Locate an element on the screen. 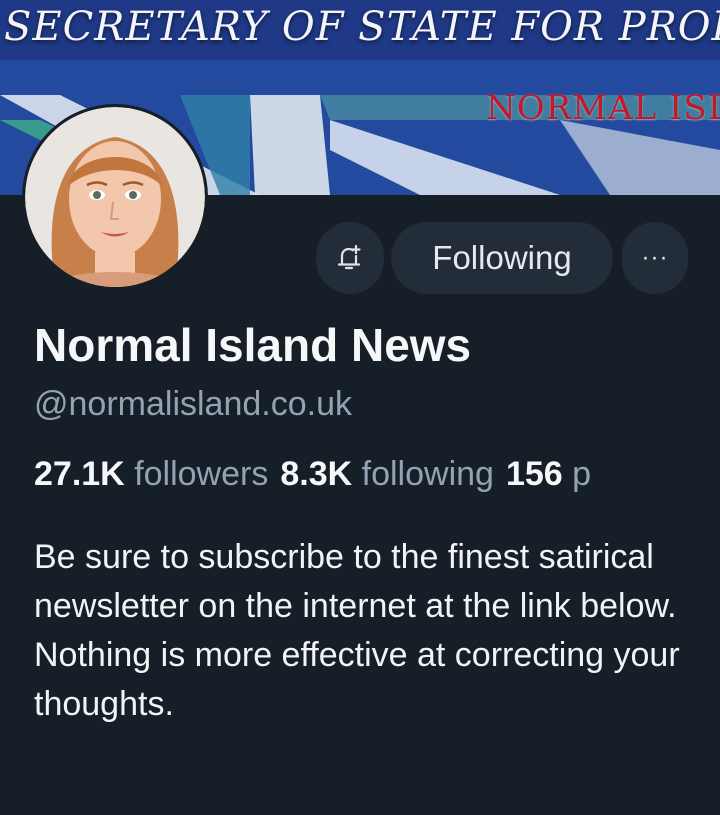 The height and width of the screenshot is (815, 720). bell-plus-icon is located at coordinates (349, 257).